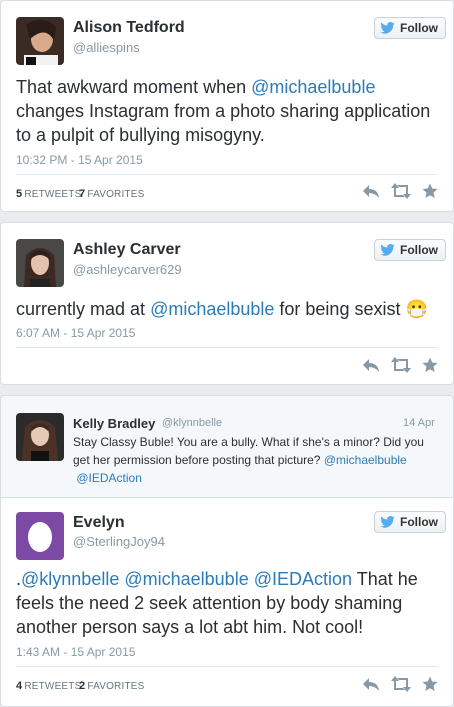 The width and height of the screenshot is (454, 707). What do you see at coordinates (82, 194) in the screenshot?
I see `favorite-count-value: 7` at bounding box center [82, 194].